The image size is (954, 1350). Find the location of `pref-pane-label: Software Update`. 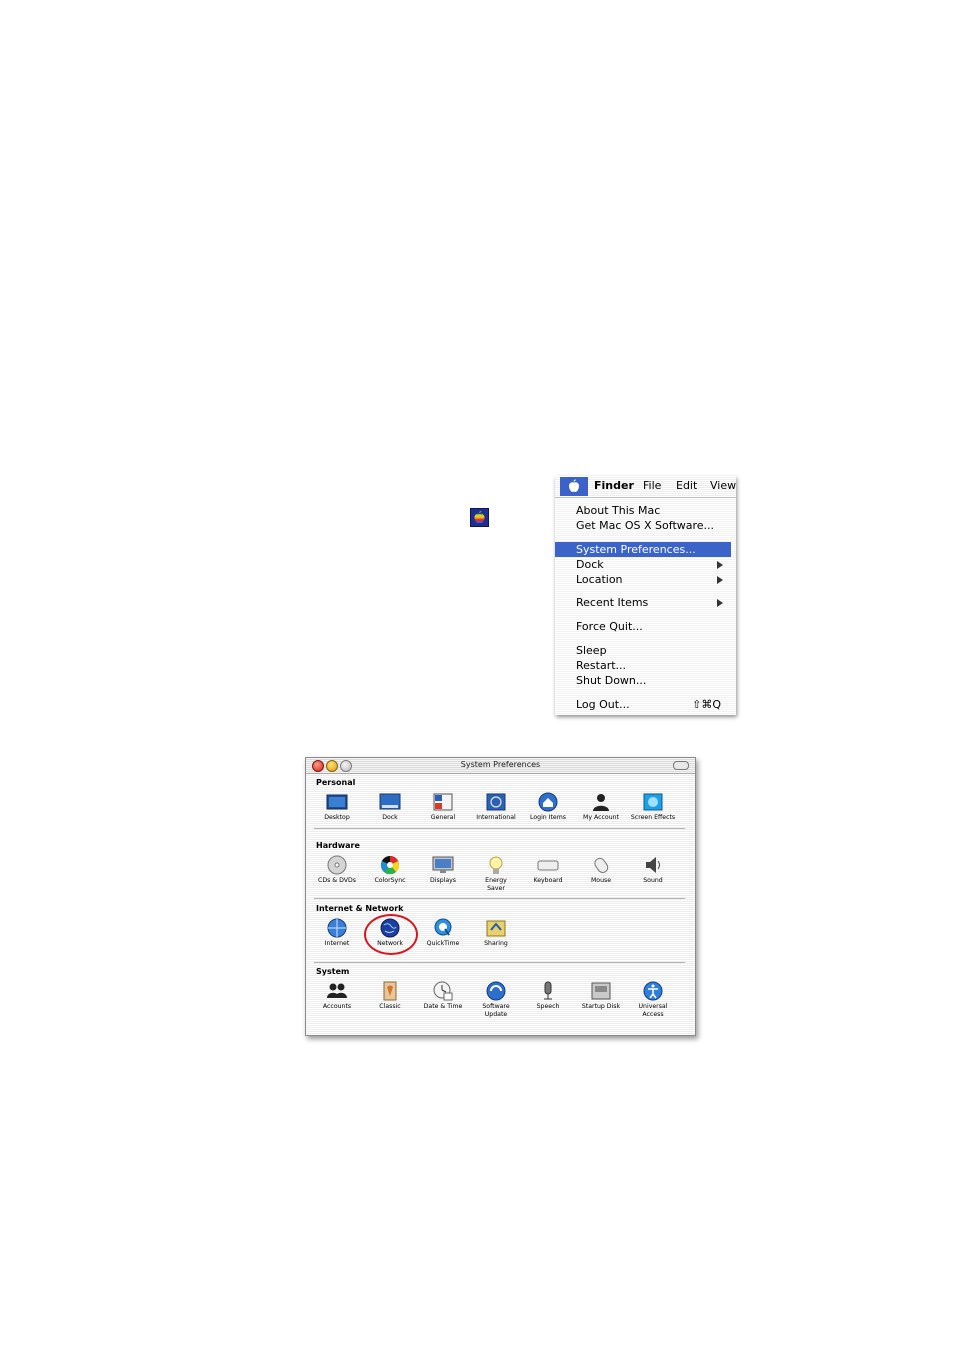

pref-pane-label: Software Update is located at coordinates (496, 1010).